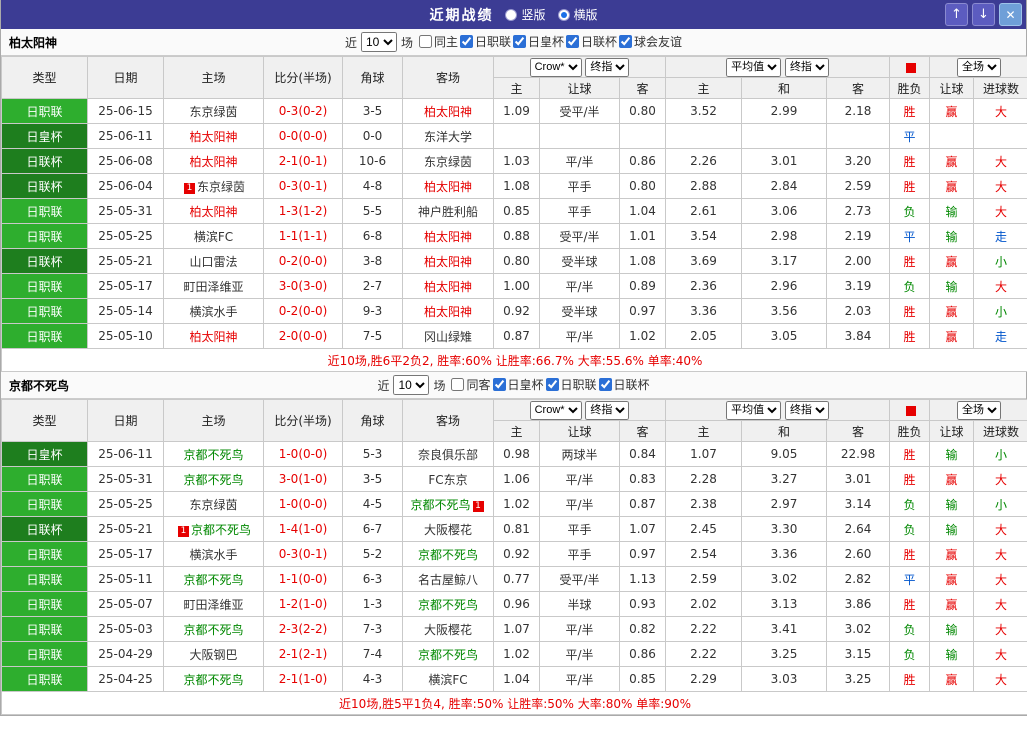 Image resolution: width=1027 pixels, height=733 pixels. I want to click on layout-radio-vertical: 竖版, so click(525, 14).